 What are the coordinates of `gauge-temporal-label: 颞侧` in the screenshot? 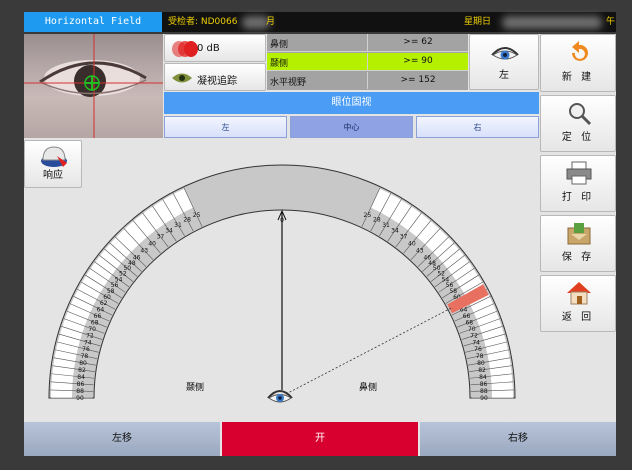 It's located at (195, 387).